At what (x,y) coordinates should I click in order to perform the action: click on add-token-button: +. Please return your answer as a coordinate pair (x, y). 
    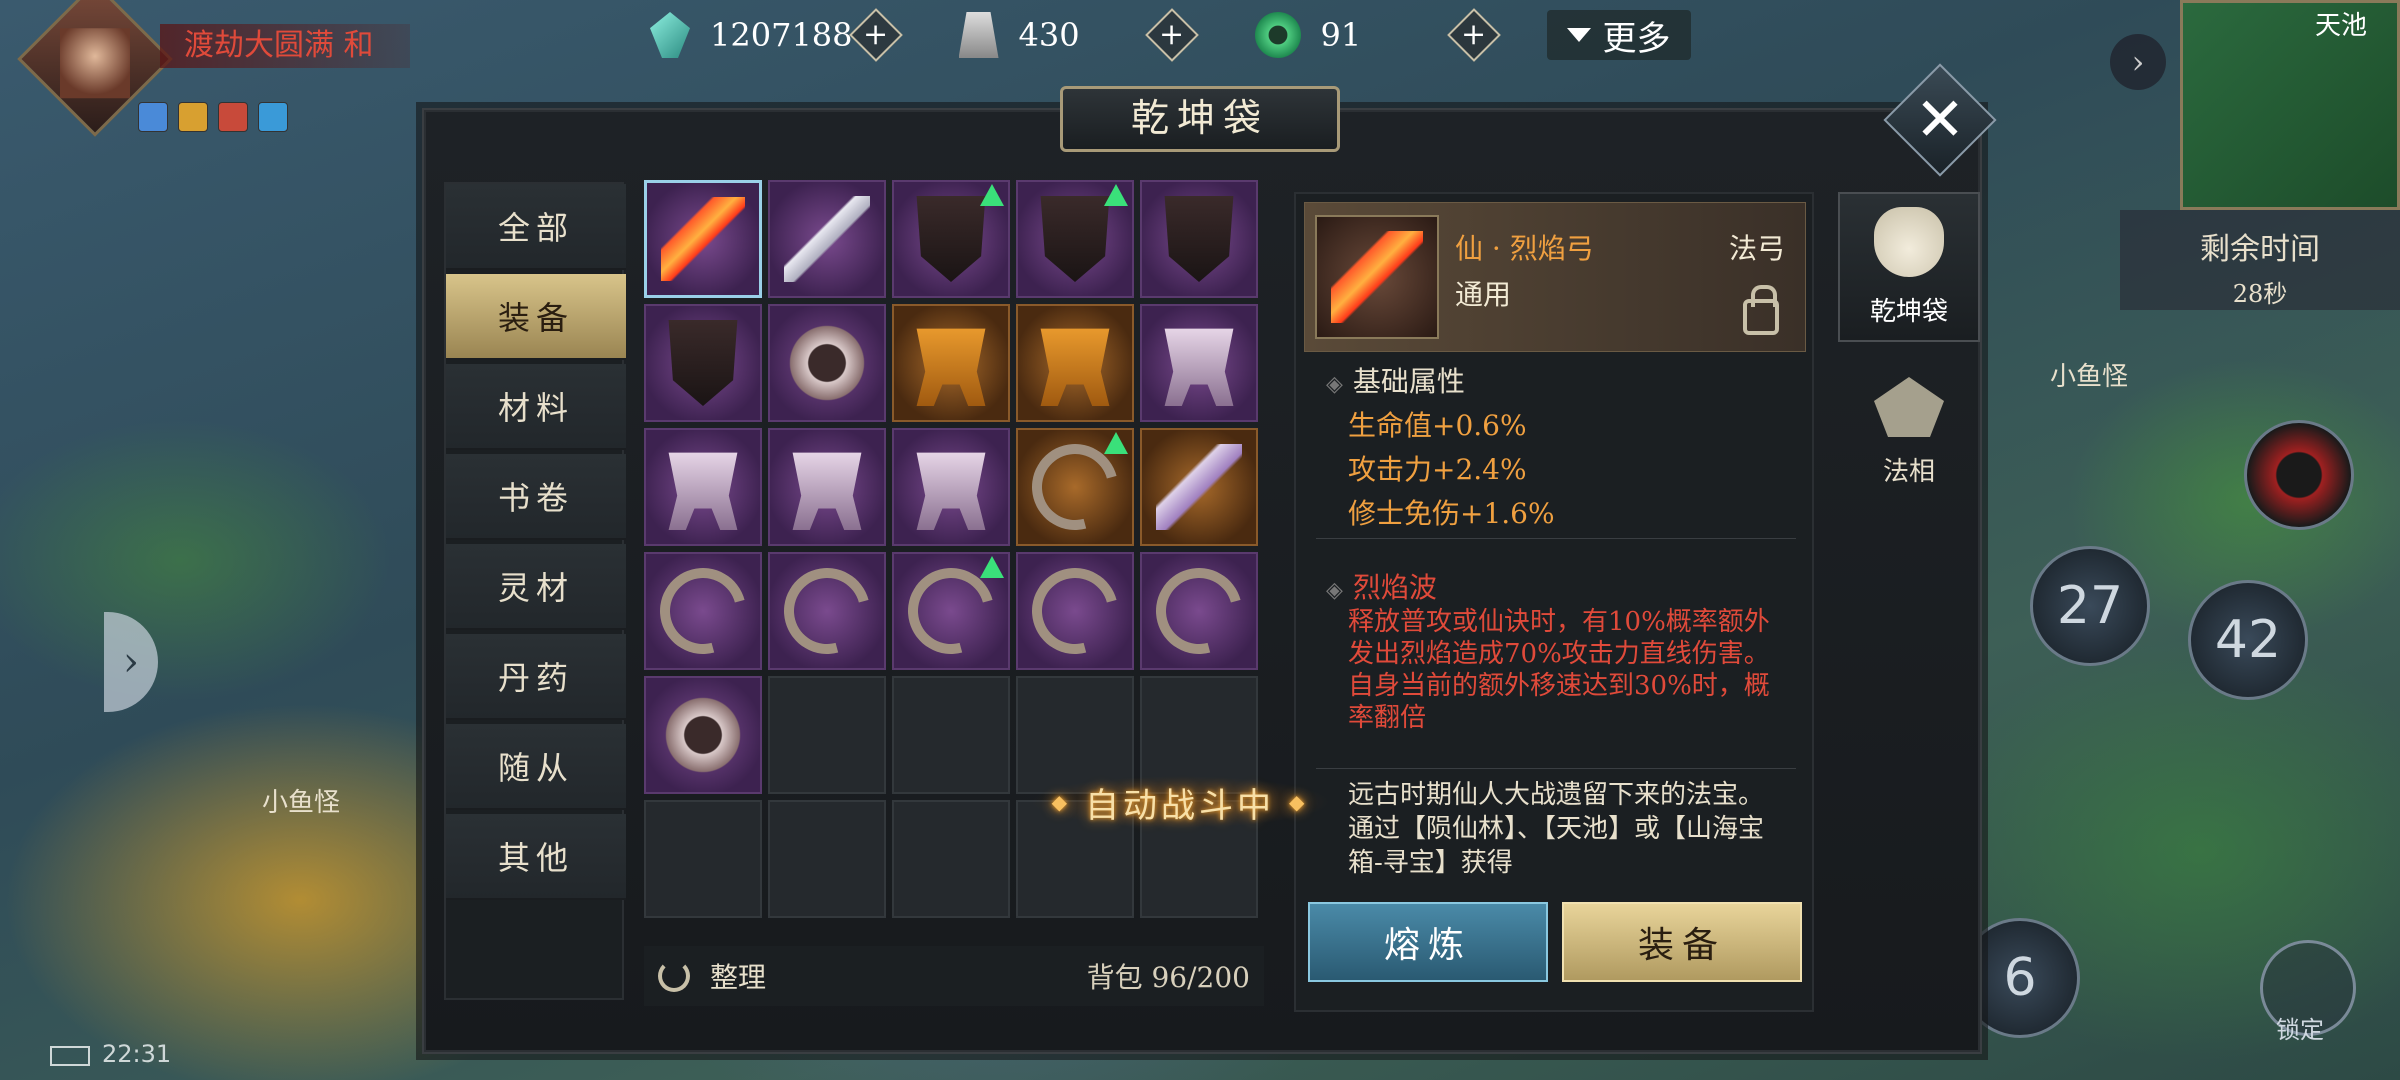
    Looking at the image, I should click on (1172, 35).